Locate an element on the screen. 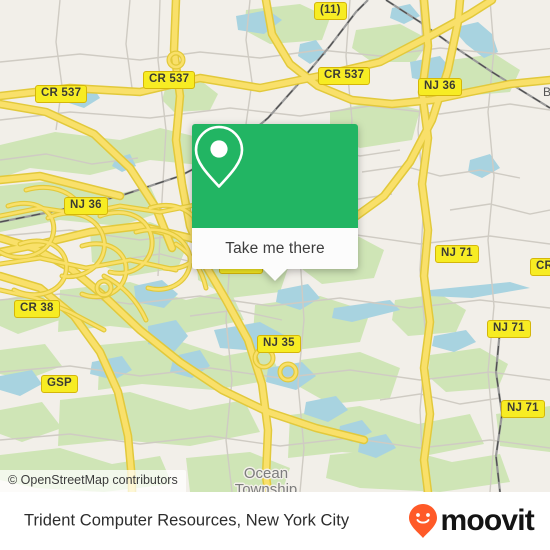  route-shield-nj71-lower: NJ 71 is located at coordinates (523, 409).